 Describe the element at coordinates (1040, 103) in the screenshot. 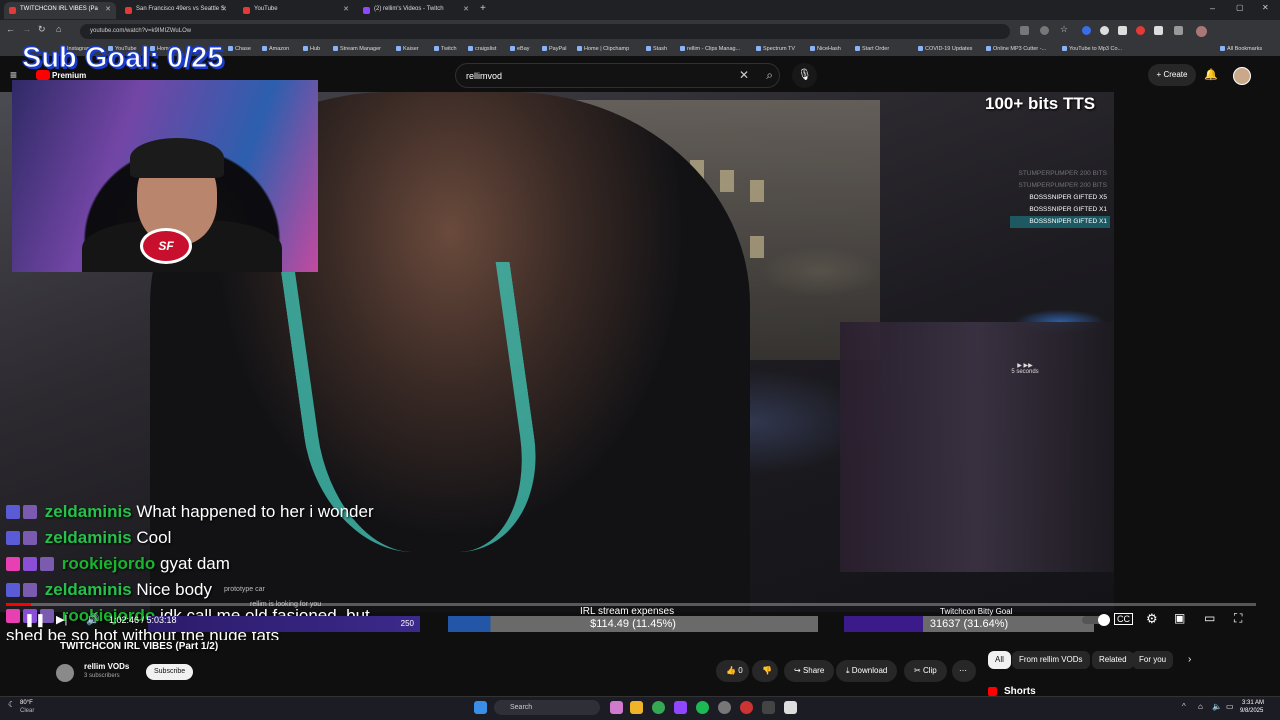

I see `tts-overlay: 100+ bits TTS` at that location.